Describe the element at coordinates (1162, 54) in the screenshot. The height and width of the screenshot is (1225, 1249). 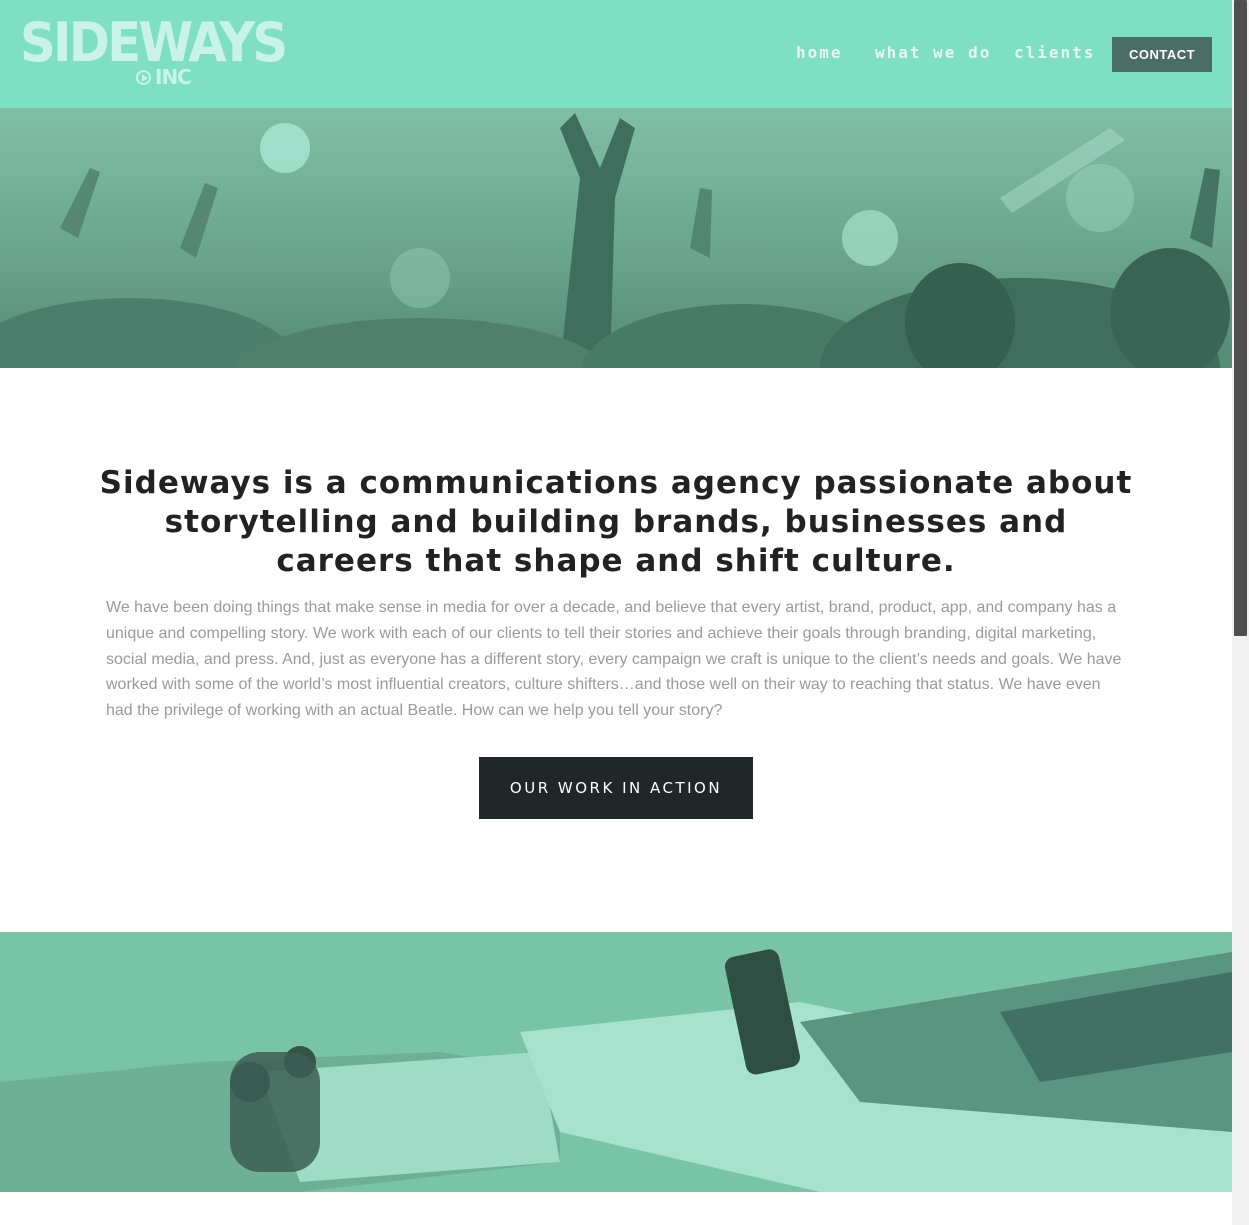
I see `contact-button: CONTACT` at that location.